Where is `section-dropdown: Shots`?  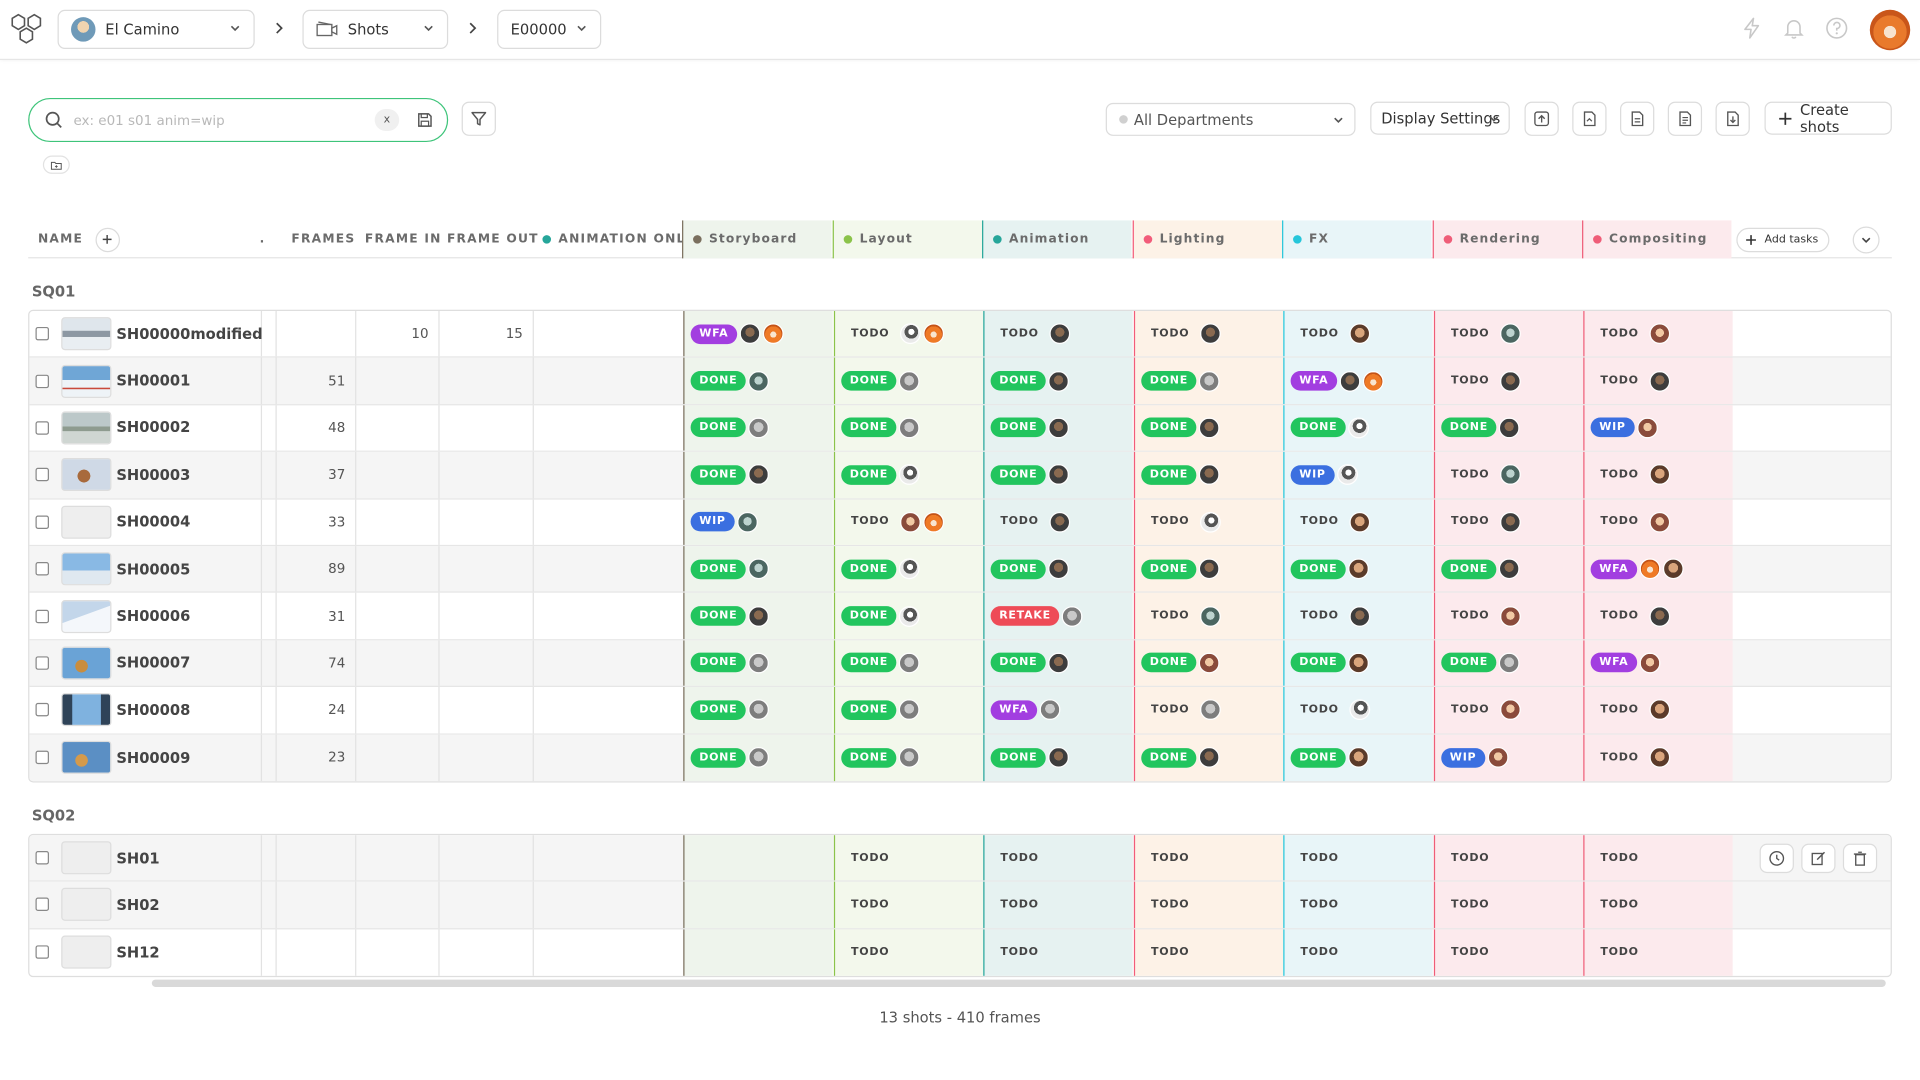 section-dropdown: Shots is located at coordinates (375, 29).